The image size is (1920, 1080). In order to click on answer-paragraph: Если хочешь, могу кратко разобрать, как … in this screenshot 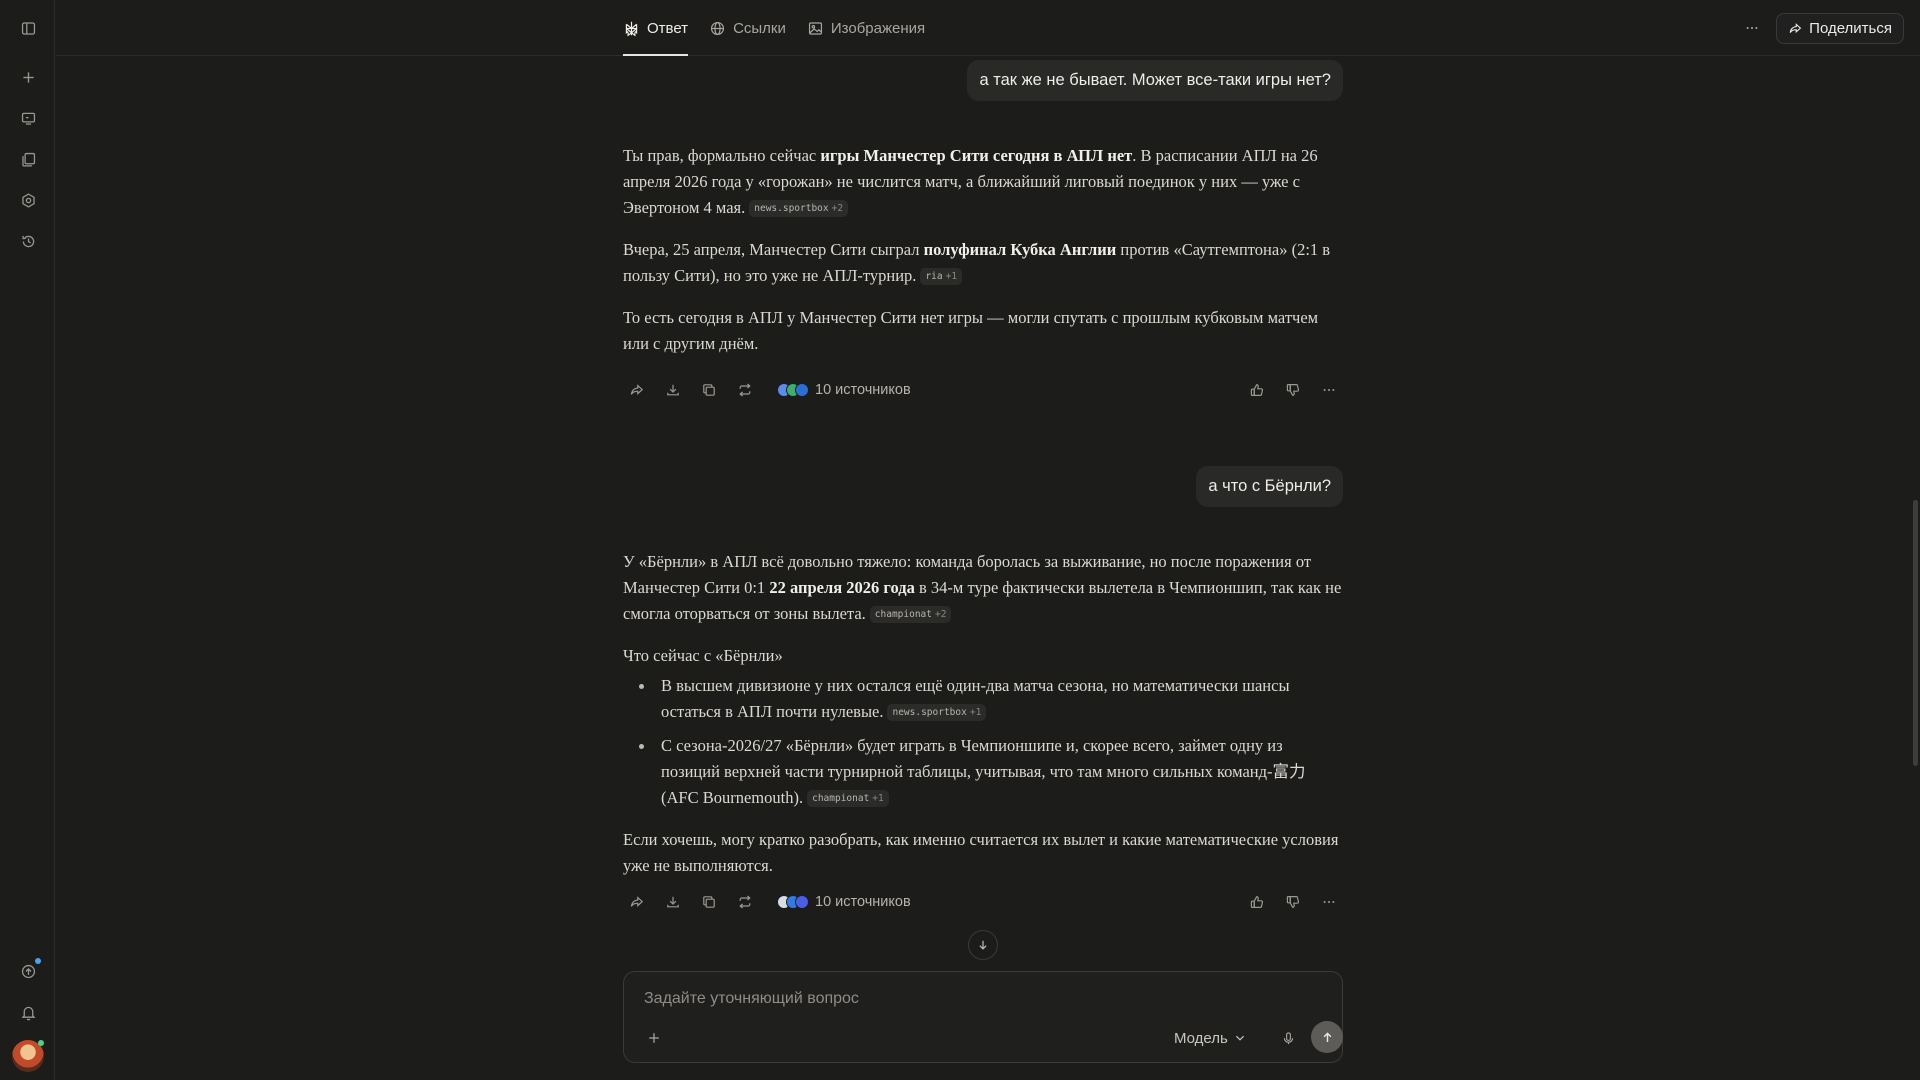, I will do `click(981, 852)`.